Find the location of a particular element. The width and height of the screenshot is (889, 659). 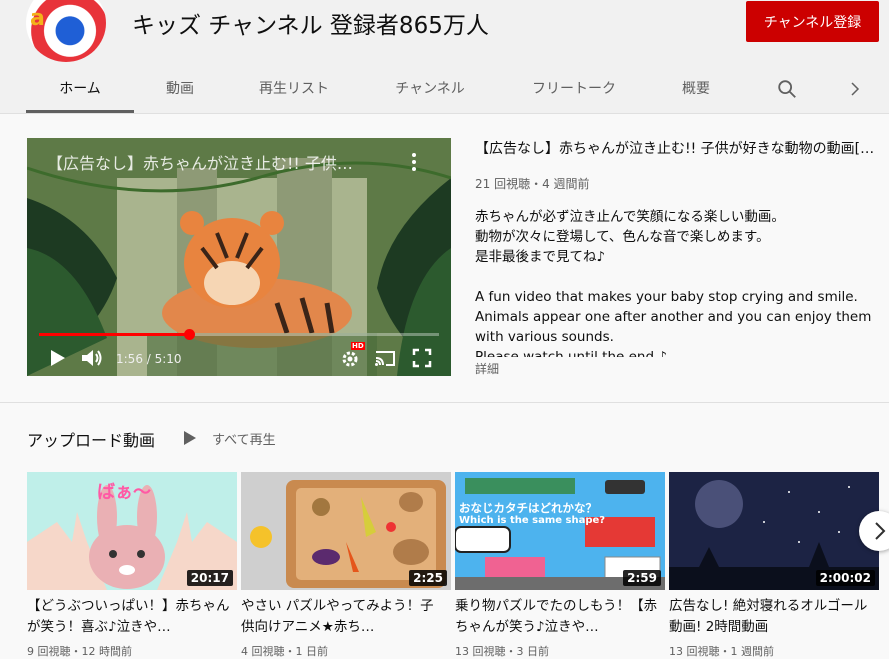

settings-gear-icon: HD is located at coordinates (353, 355).